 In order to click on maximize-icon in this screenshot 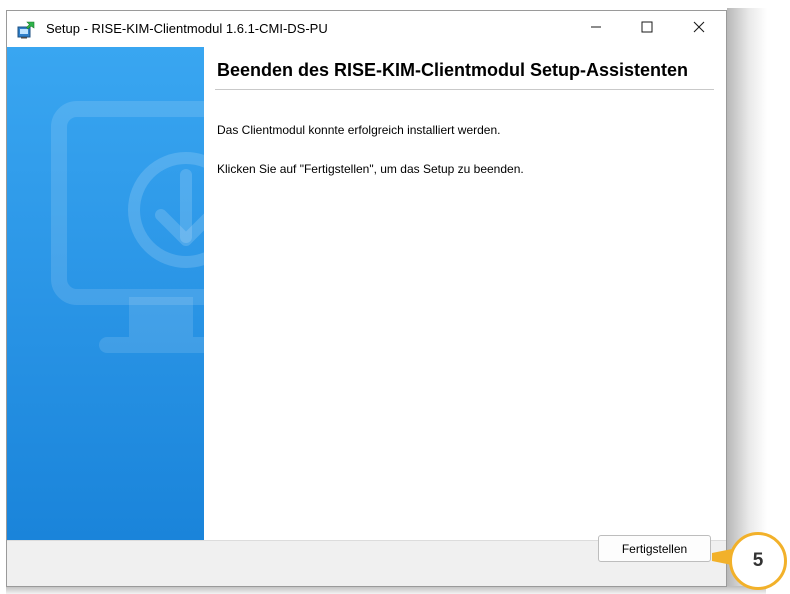, I will do `click(647, 29)`.